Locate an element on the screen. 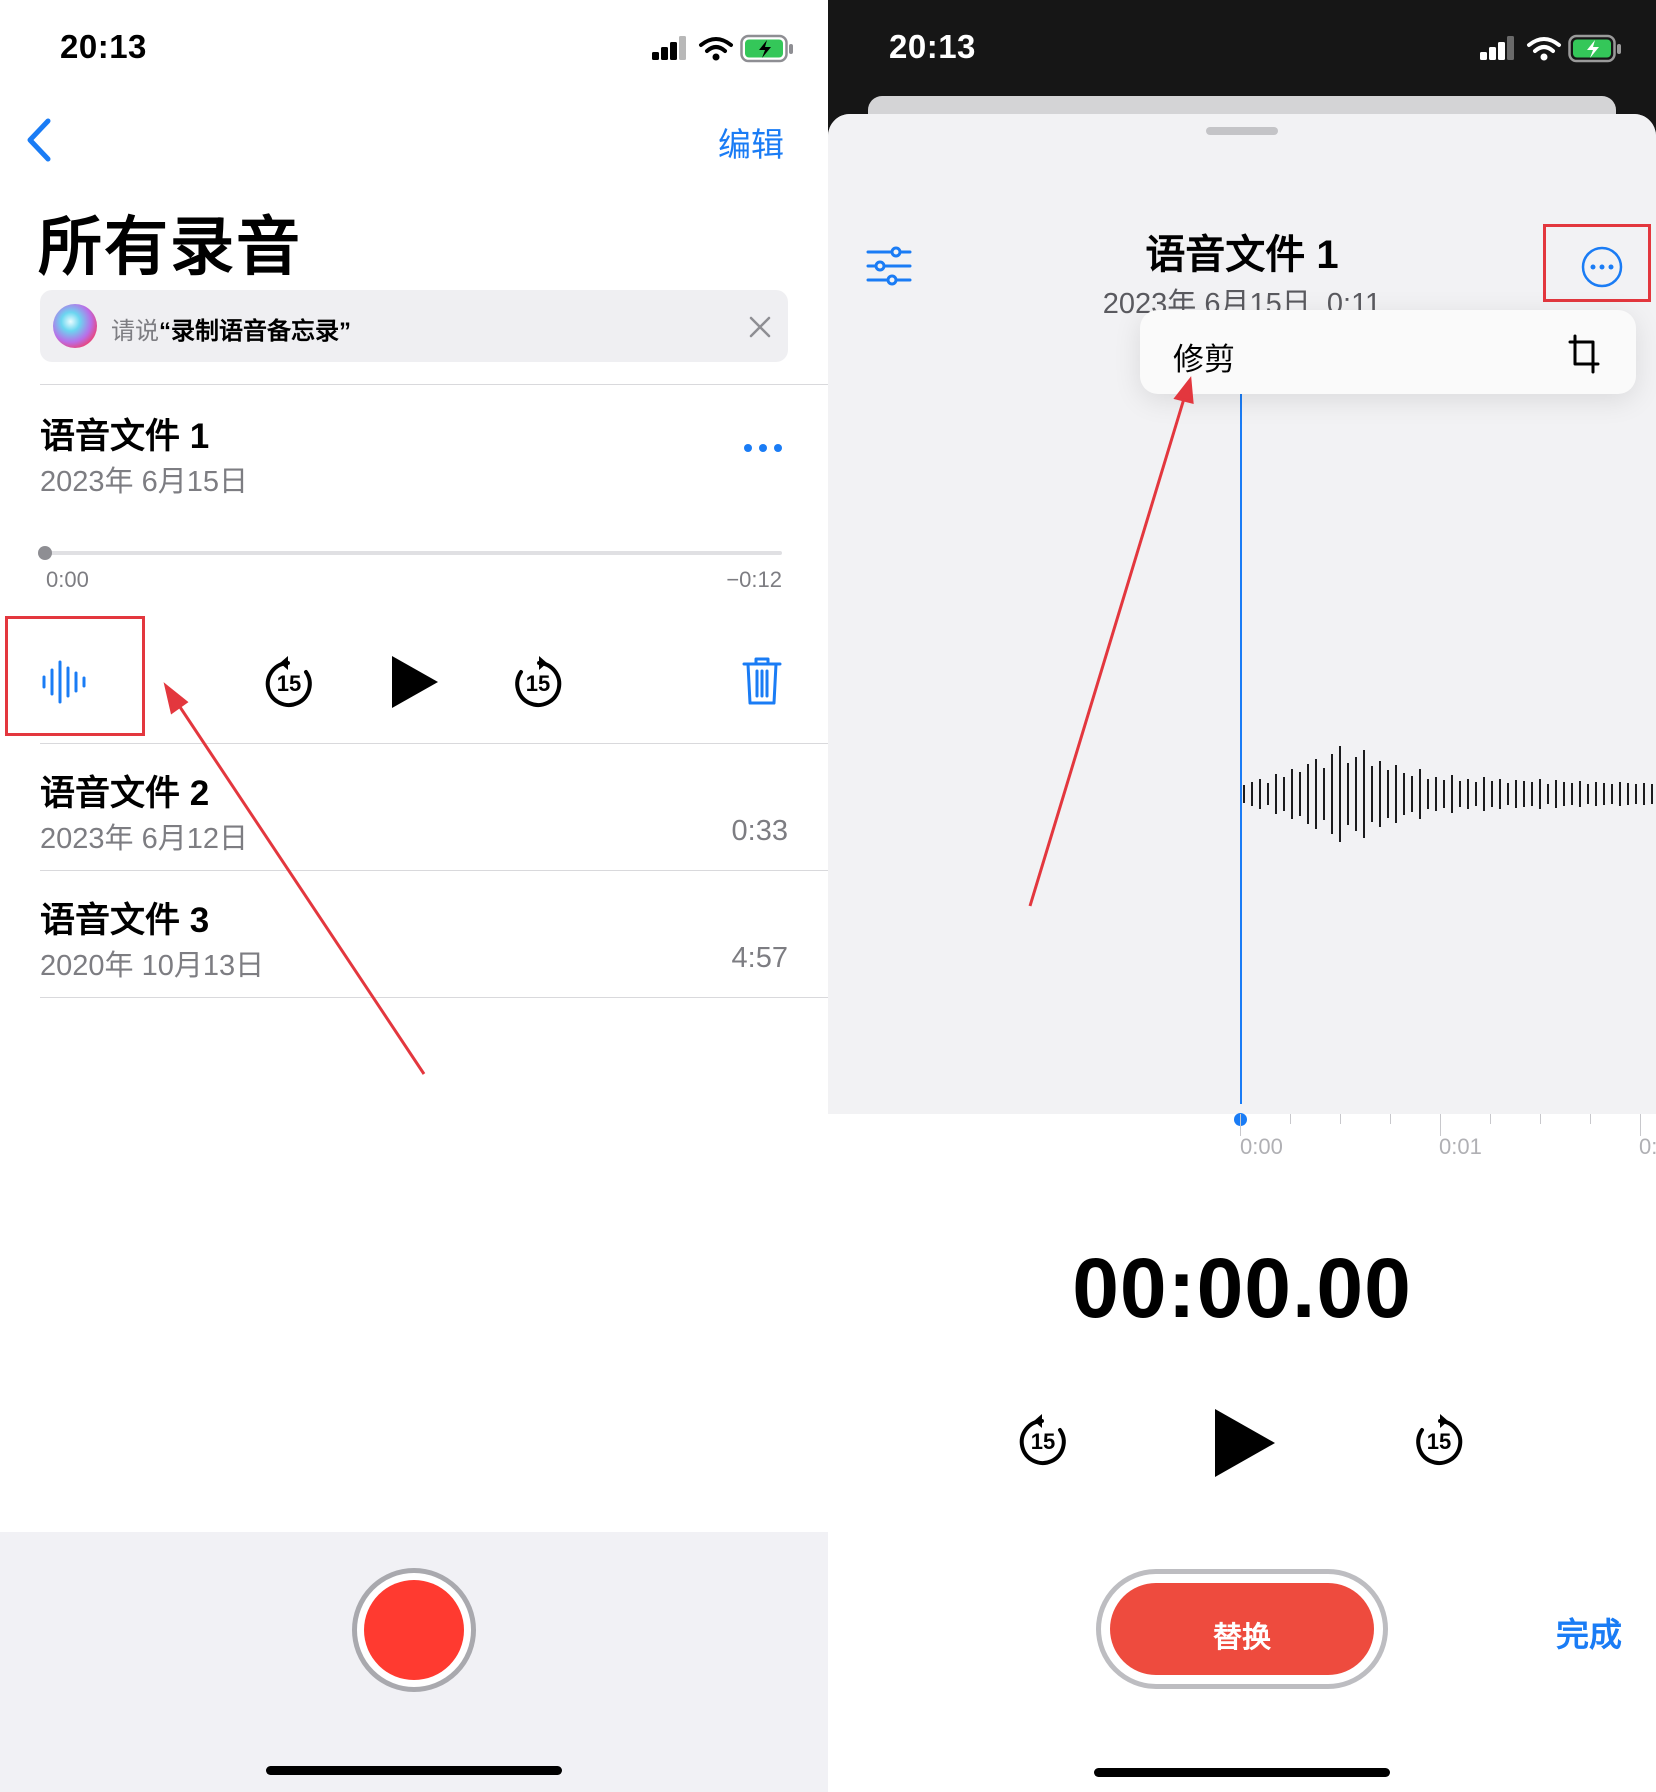  siri-phrase: “录制语音备忘录” is located at coordinates (255, 331).